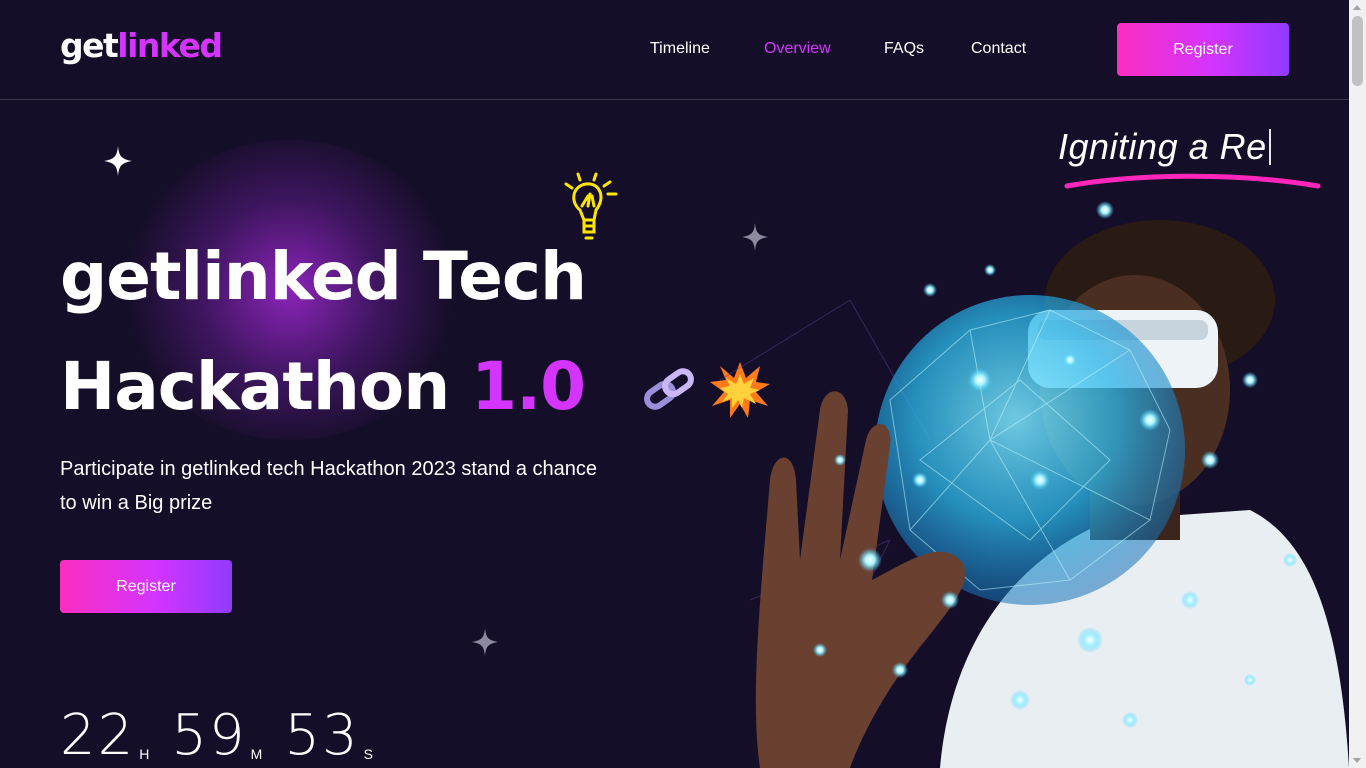 Image resolution: width=1366 pixels, height=768 pixels. I want to click on countdown-hours-label: H, so click(144, 754).